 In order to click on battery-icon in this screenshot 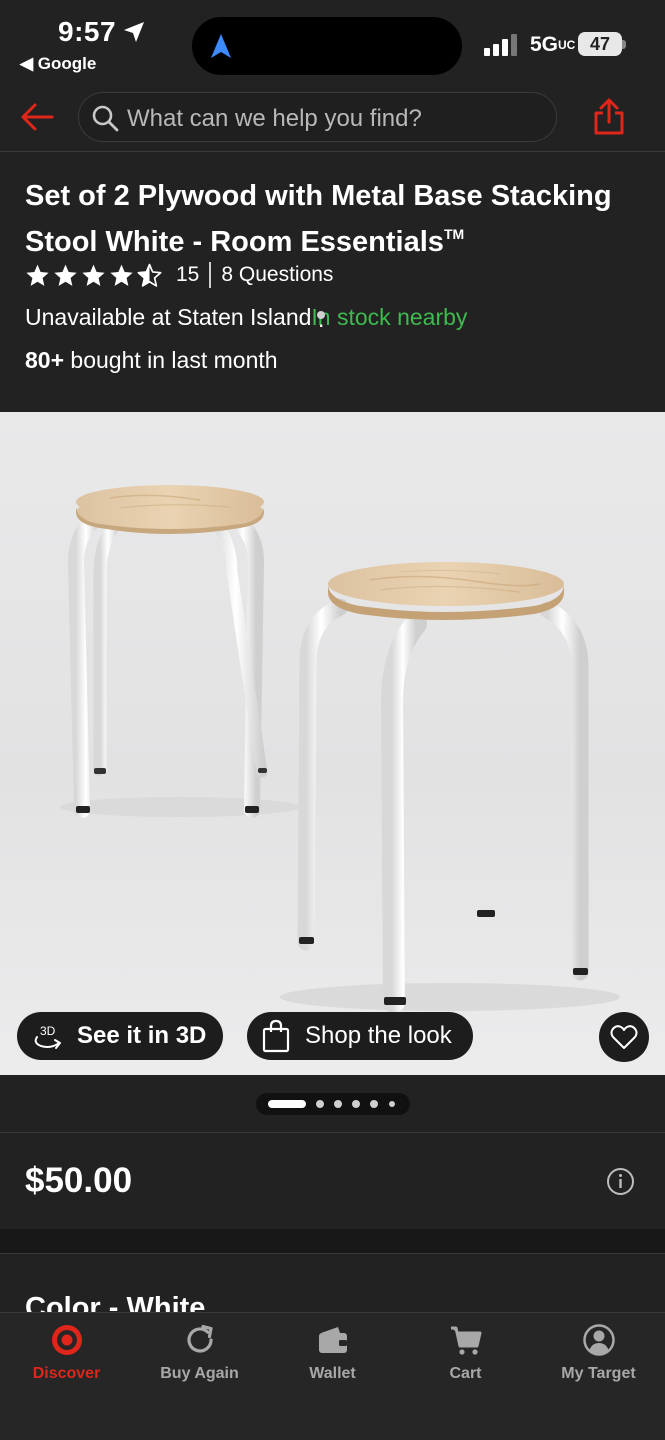, I will do `click(624, 44)`.